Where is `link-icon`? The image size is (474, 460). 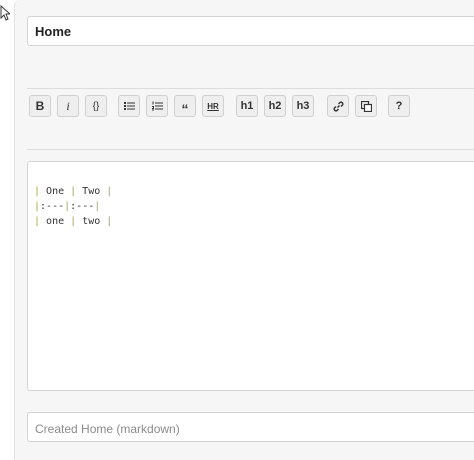
link-icon is located at coordinates (338, 106).